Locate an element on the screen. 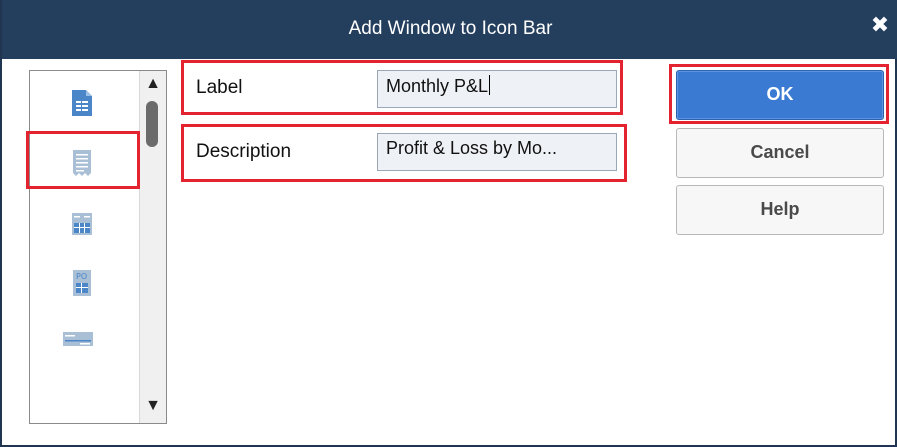 The image size is (897, 447). selected-icon-highlight is located at coordinates (83, 160).